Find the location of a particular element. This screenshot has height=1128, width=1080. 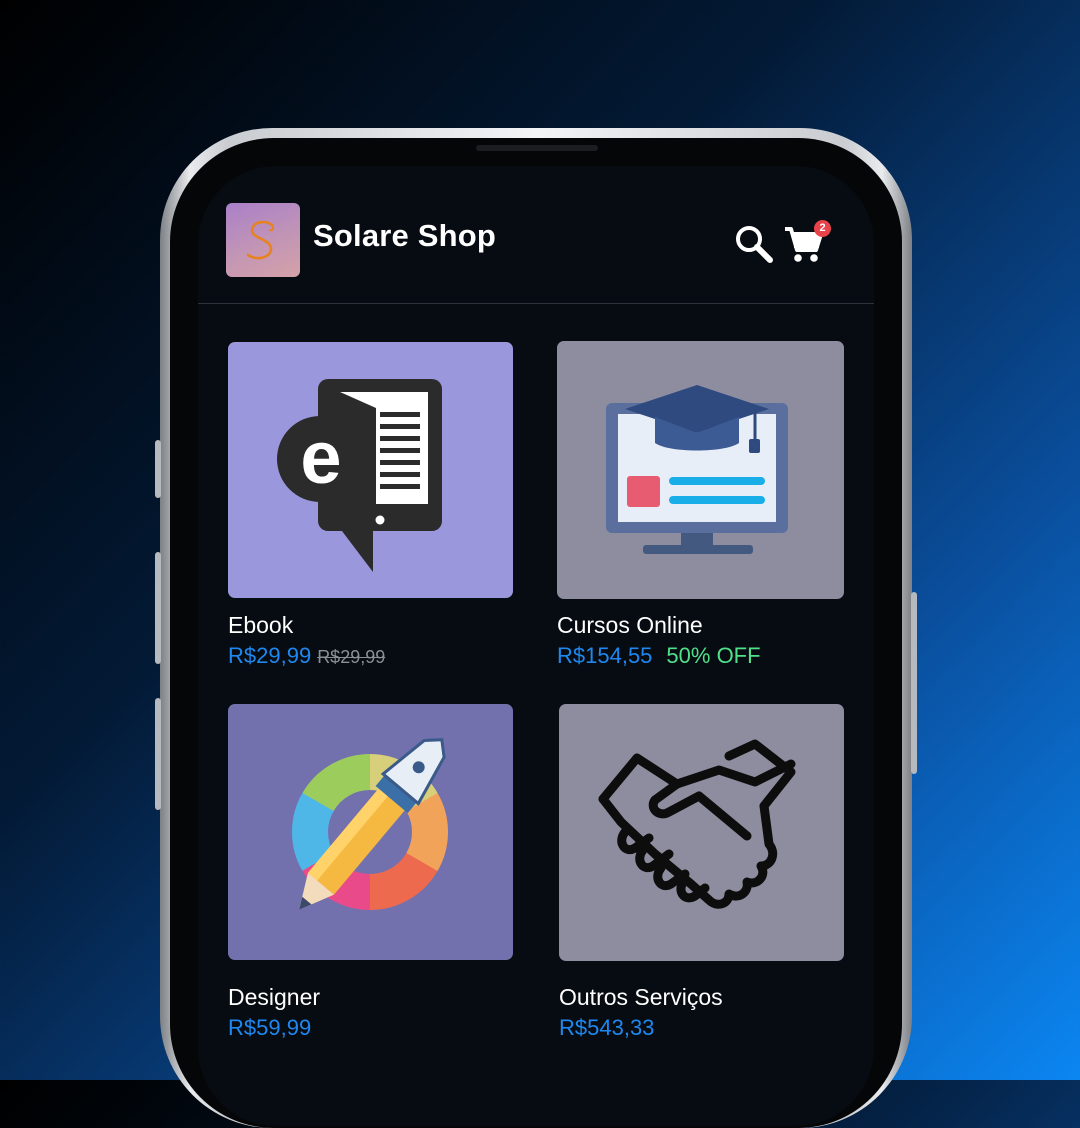

handshake-icon is located at coordinates (697, 824).